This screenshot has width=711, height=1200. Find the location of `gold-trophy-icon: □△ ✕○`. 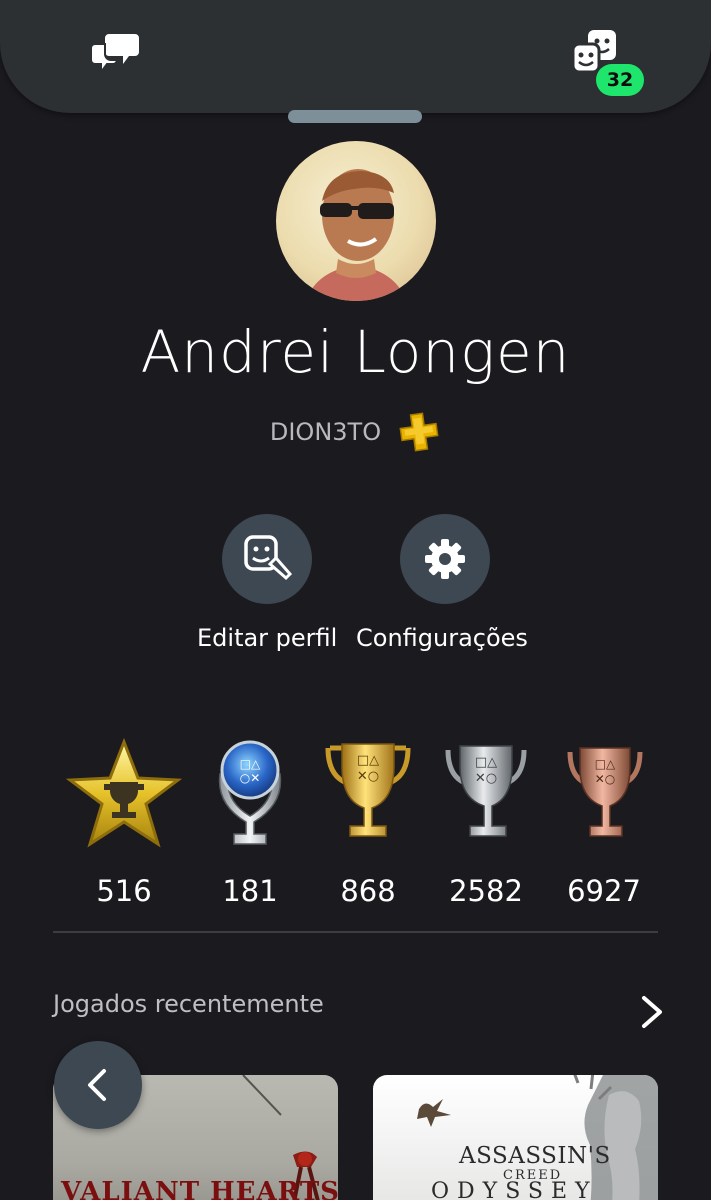

gold-trophy-icon: □△ ✕○ is located at coordinates (368, 795).